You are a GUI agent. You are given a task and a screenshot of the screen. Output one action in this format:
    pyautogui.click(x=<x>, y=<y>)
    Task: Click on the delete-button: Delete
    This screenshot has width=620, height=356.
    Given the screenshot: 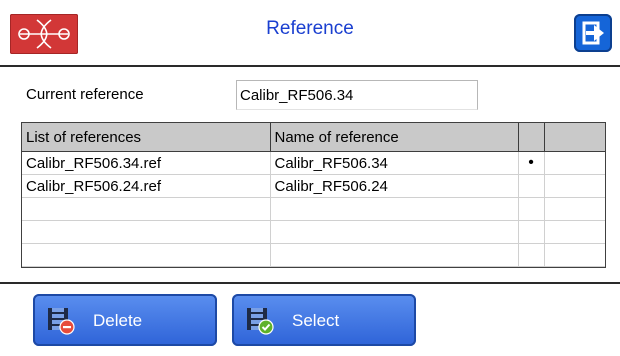 What is the action you would take?
    pyautogui.click(x=125, y=320)
    